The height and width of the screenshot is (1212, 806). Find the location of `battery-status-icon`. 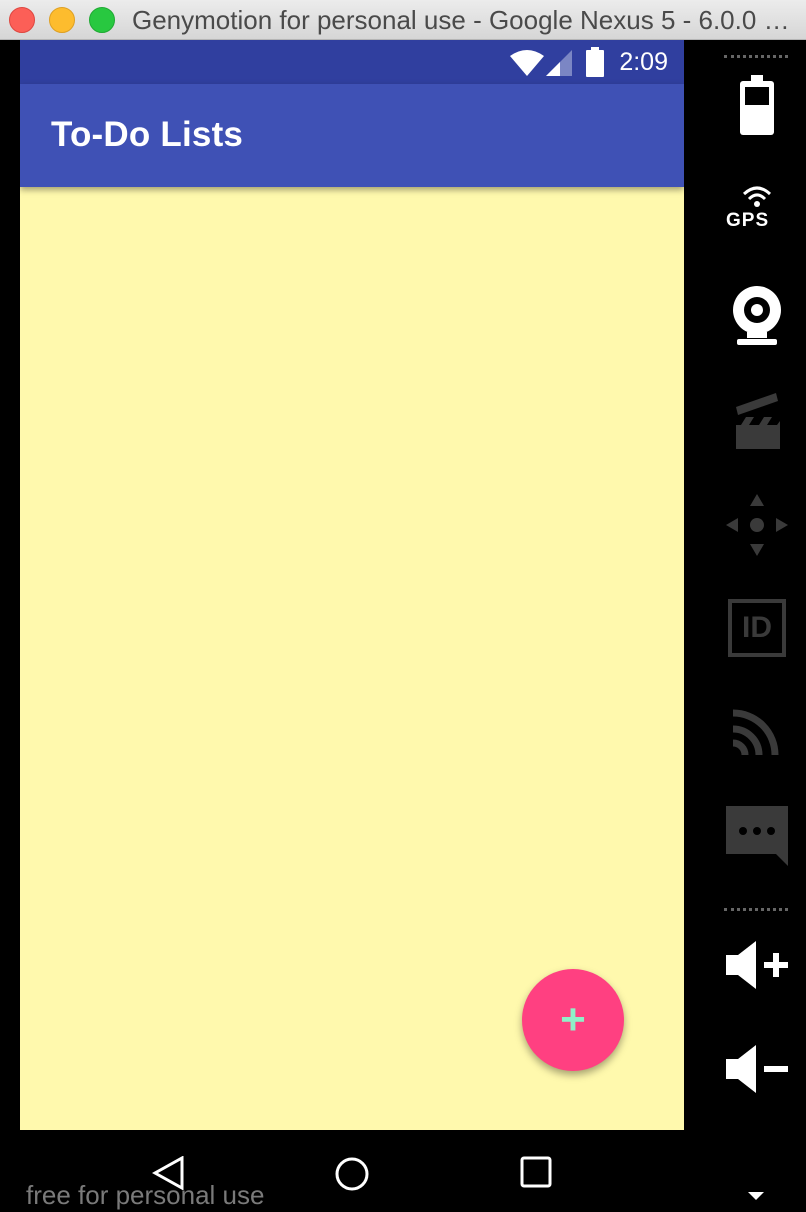

battery-status-icon is located at coordinates (595, 62).